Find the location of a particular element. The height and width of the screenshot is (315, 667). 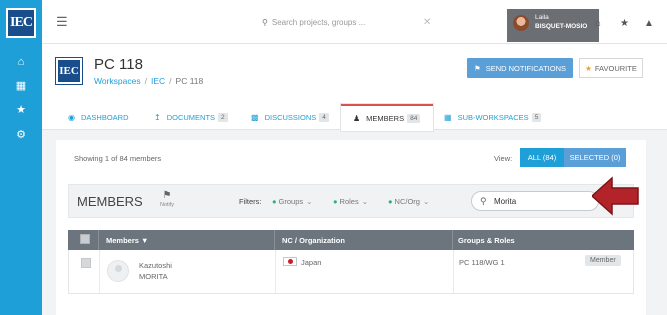

upload-icon: ↥ is located at coordinates (157, 117).